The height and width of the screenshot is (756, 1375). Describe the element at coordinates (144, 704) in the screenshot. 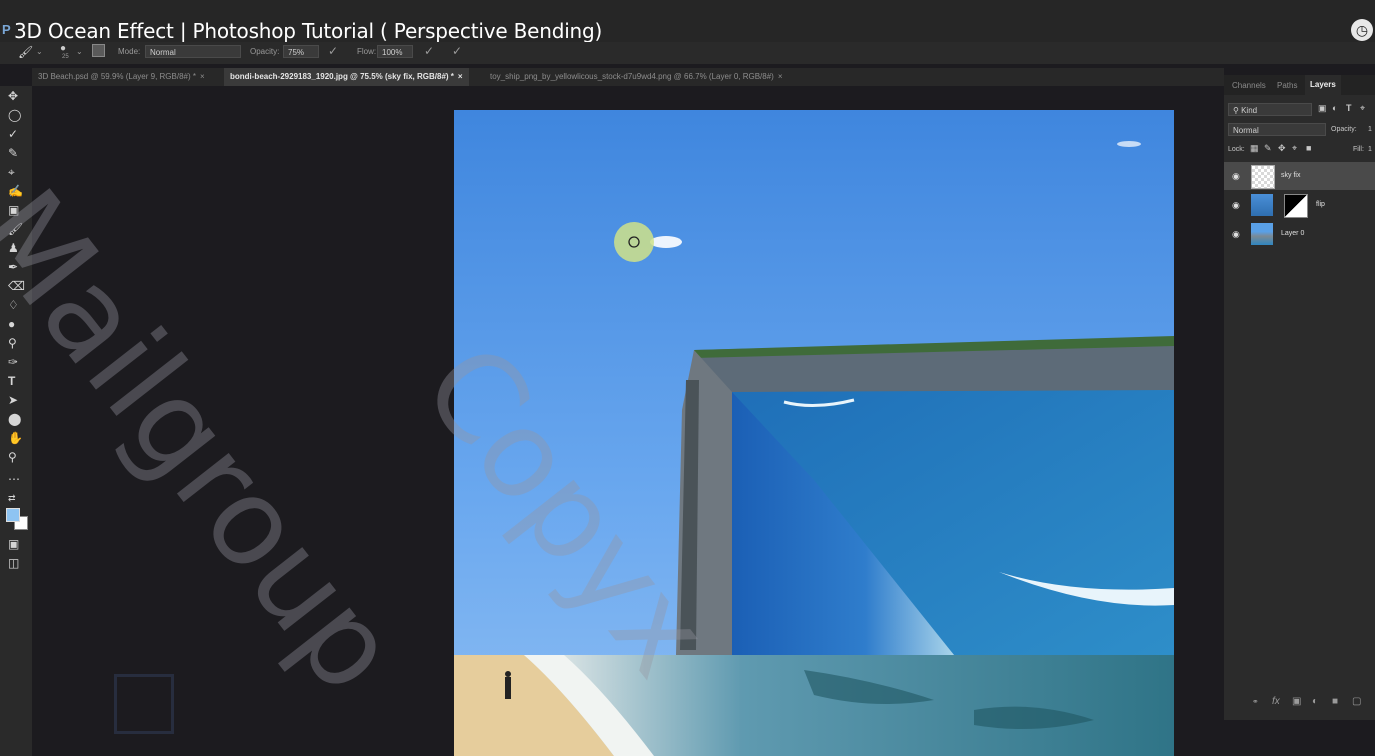

I see `ps-logo-watermark-icon` at that location.